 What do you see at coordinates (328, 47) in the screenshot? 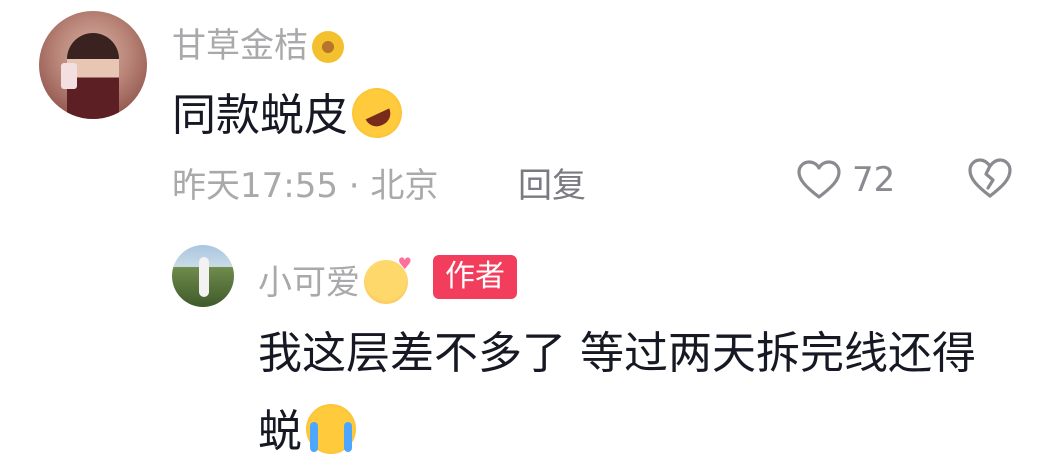
I see `sunflower-icon` at bounding box center [328, 47].